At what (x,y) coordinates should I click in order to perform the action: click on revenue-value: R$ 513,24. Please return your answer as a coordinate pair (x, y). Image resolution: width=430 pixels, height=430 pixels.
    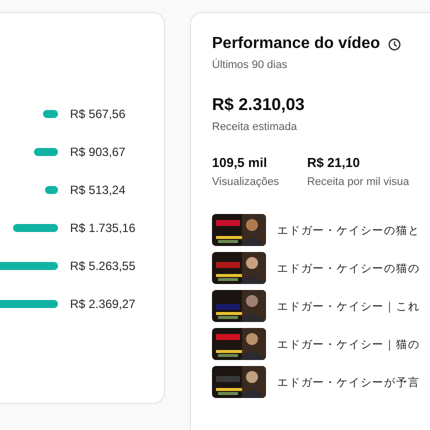
    Looking at the image, I should click on (98, 190).